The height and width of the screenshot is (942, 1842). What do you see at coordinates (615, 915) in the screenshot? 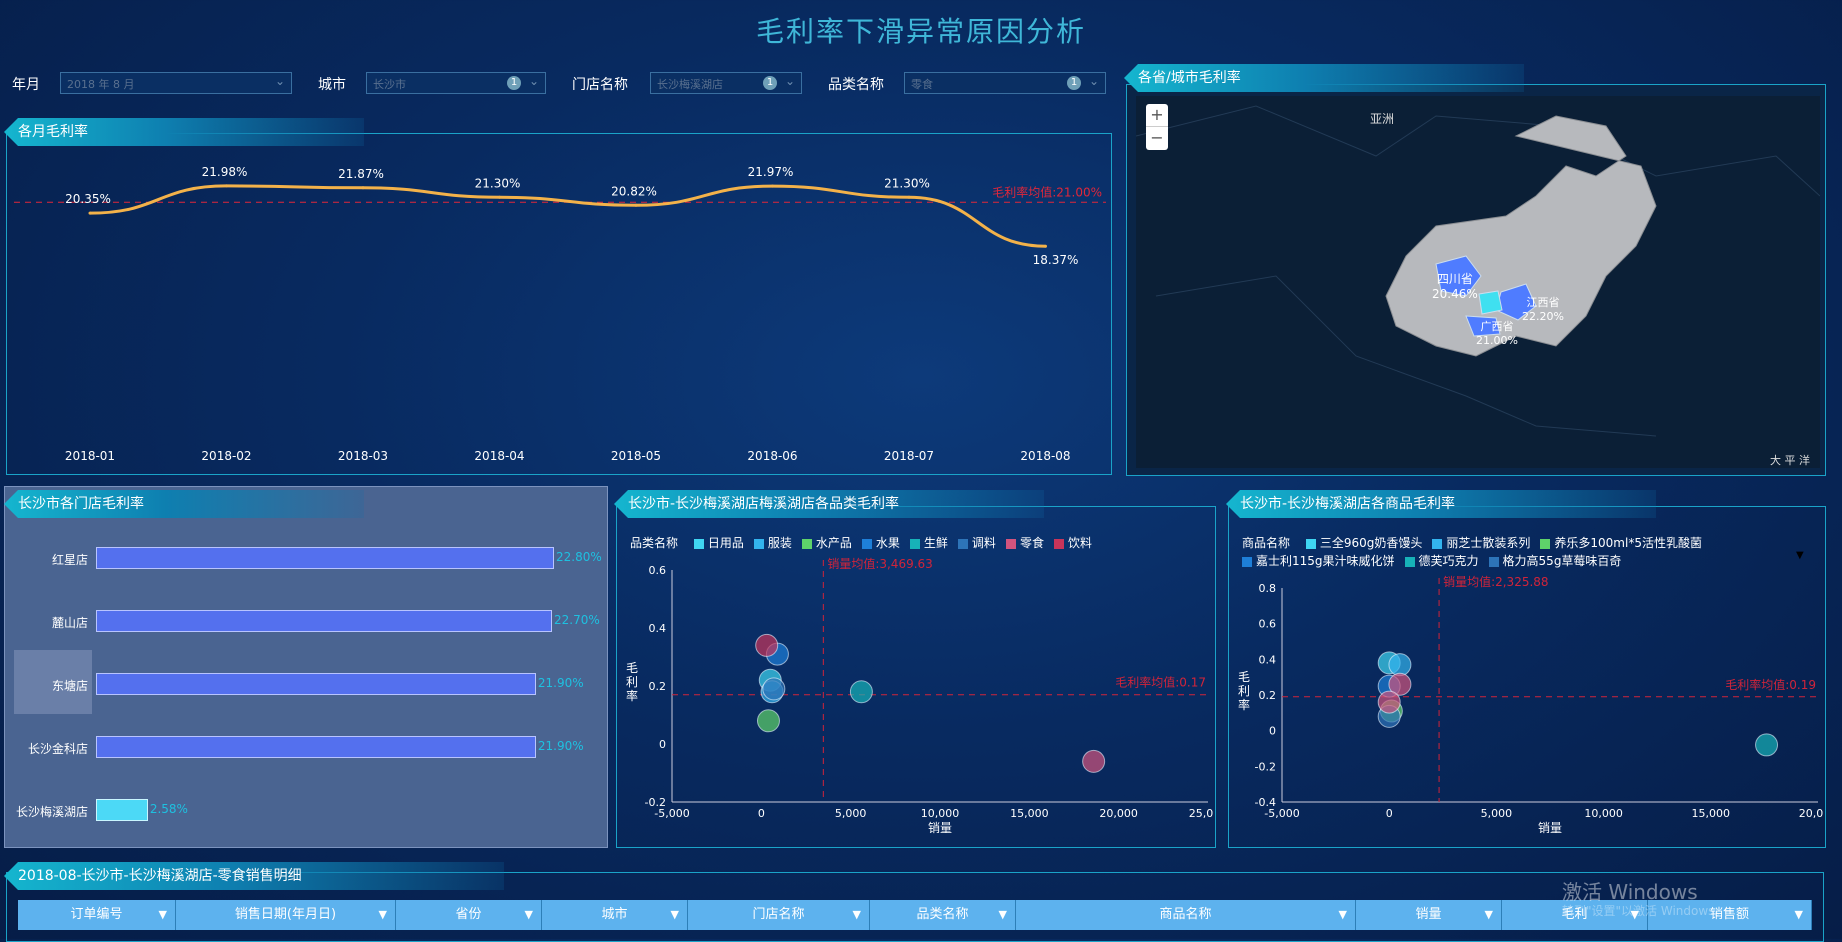
I see `table-column-header: 城市 ▼` at bounding box center [615, 915].